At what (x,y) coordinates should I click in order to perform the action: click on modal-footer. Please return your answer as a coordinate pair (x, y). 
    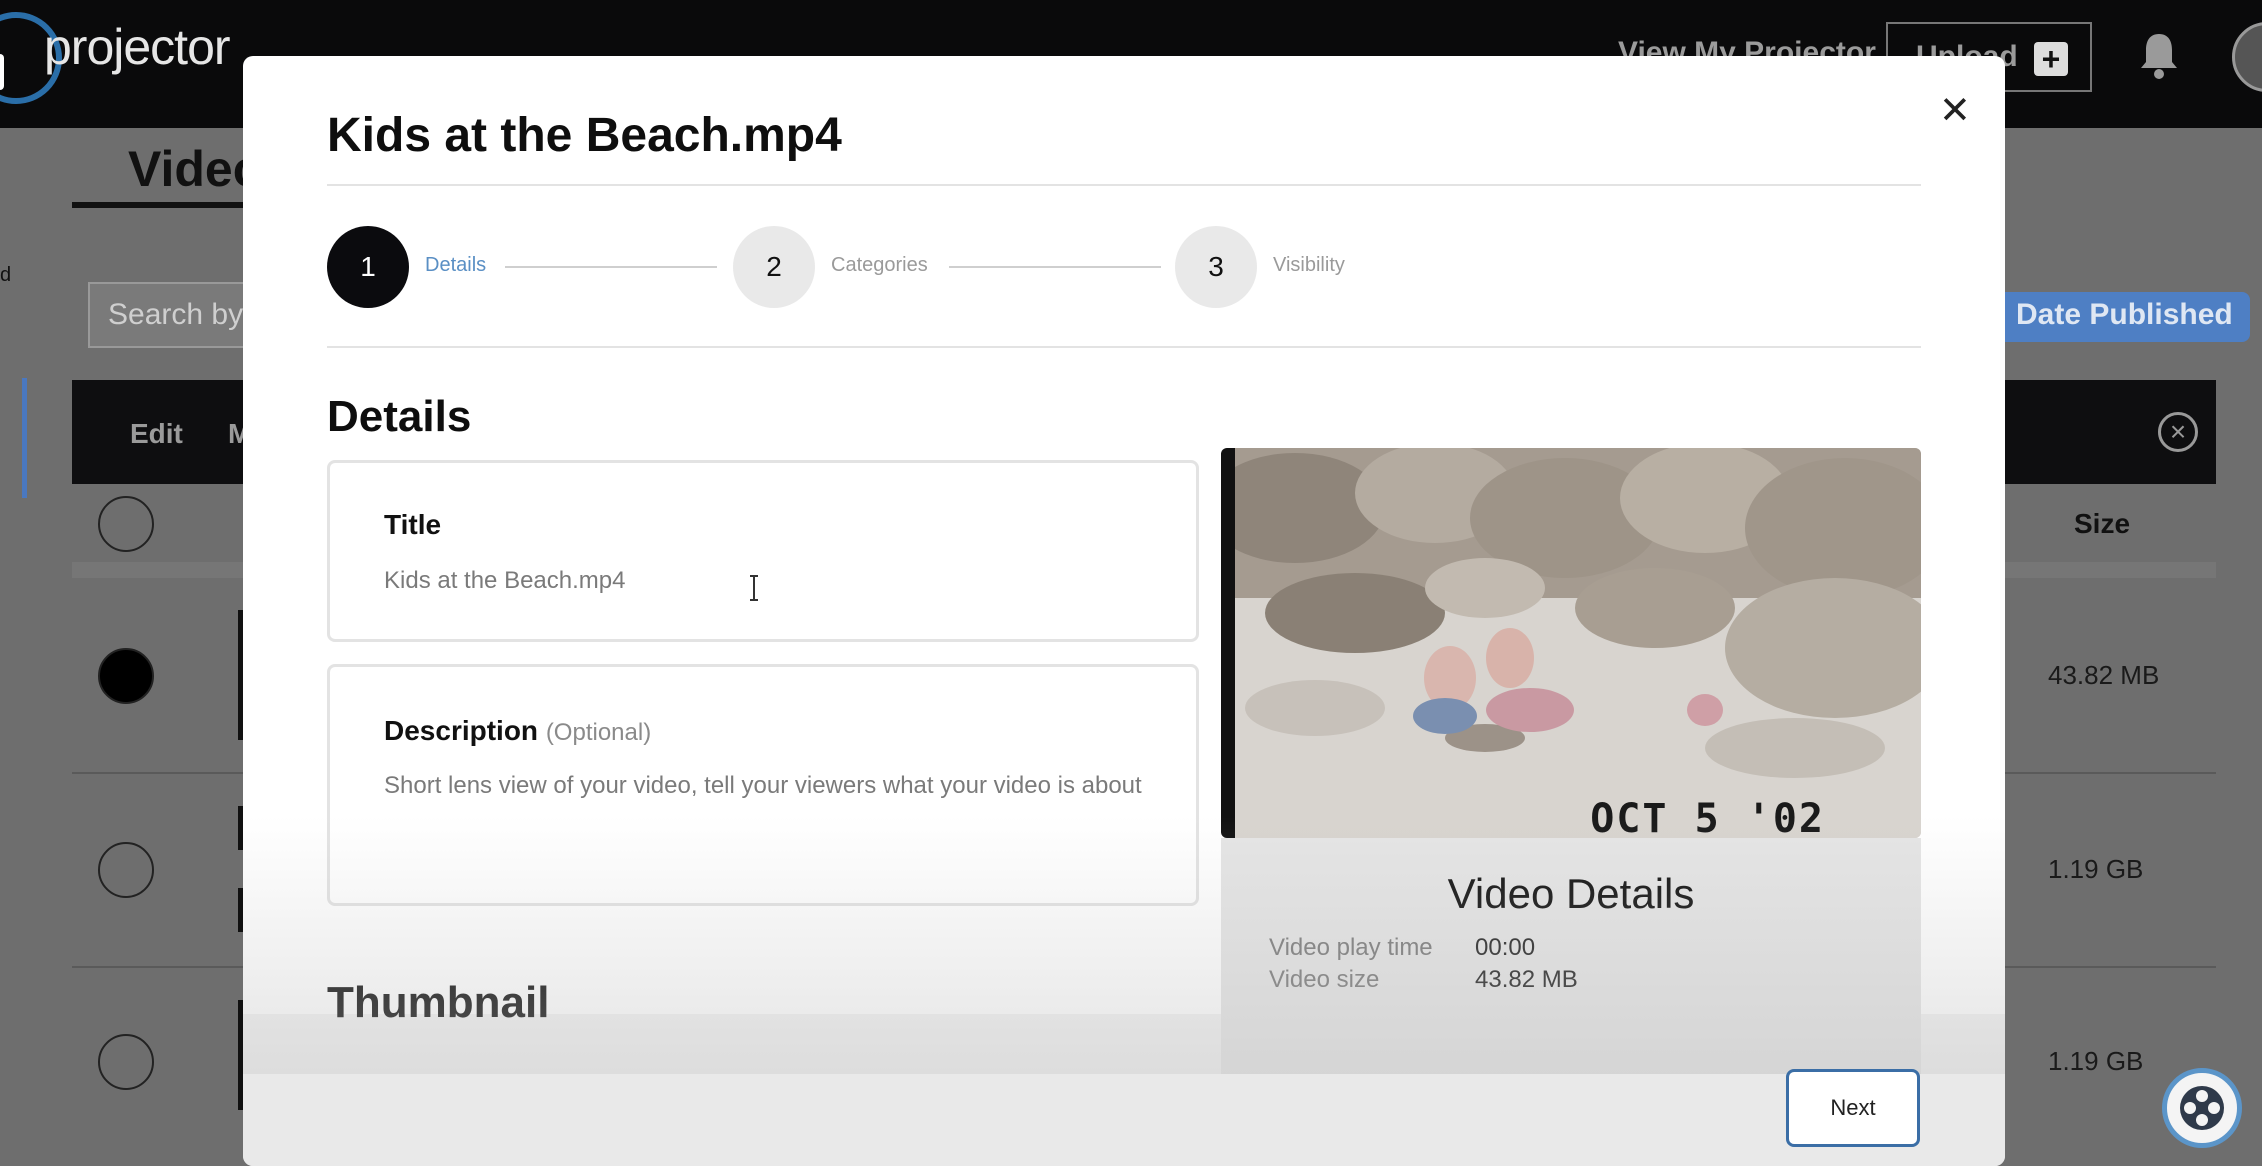
    Looking at the image, I should click on (1124, 1120).